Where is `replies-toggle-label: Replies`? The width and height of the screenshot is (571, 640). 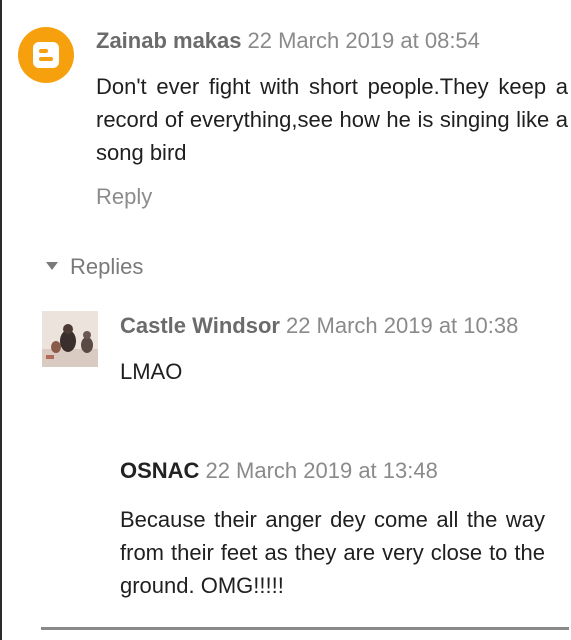
replies-toggle-label: Replies is located at coordinates (107, 266).